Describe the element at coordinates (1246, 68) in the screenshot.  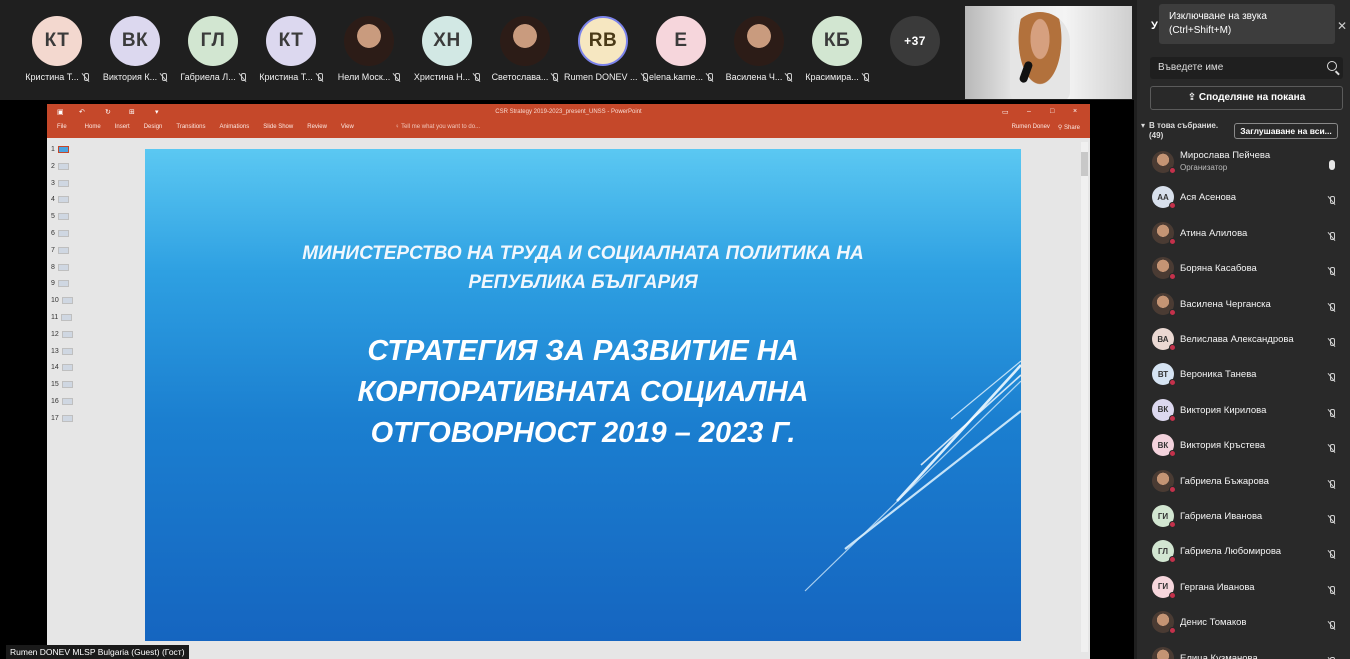
I see `participant-search-input: Въведете име` at that location.